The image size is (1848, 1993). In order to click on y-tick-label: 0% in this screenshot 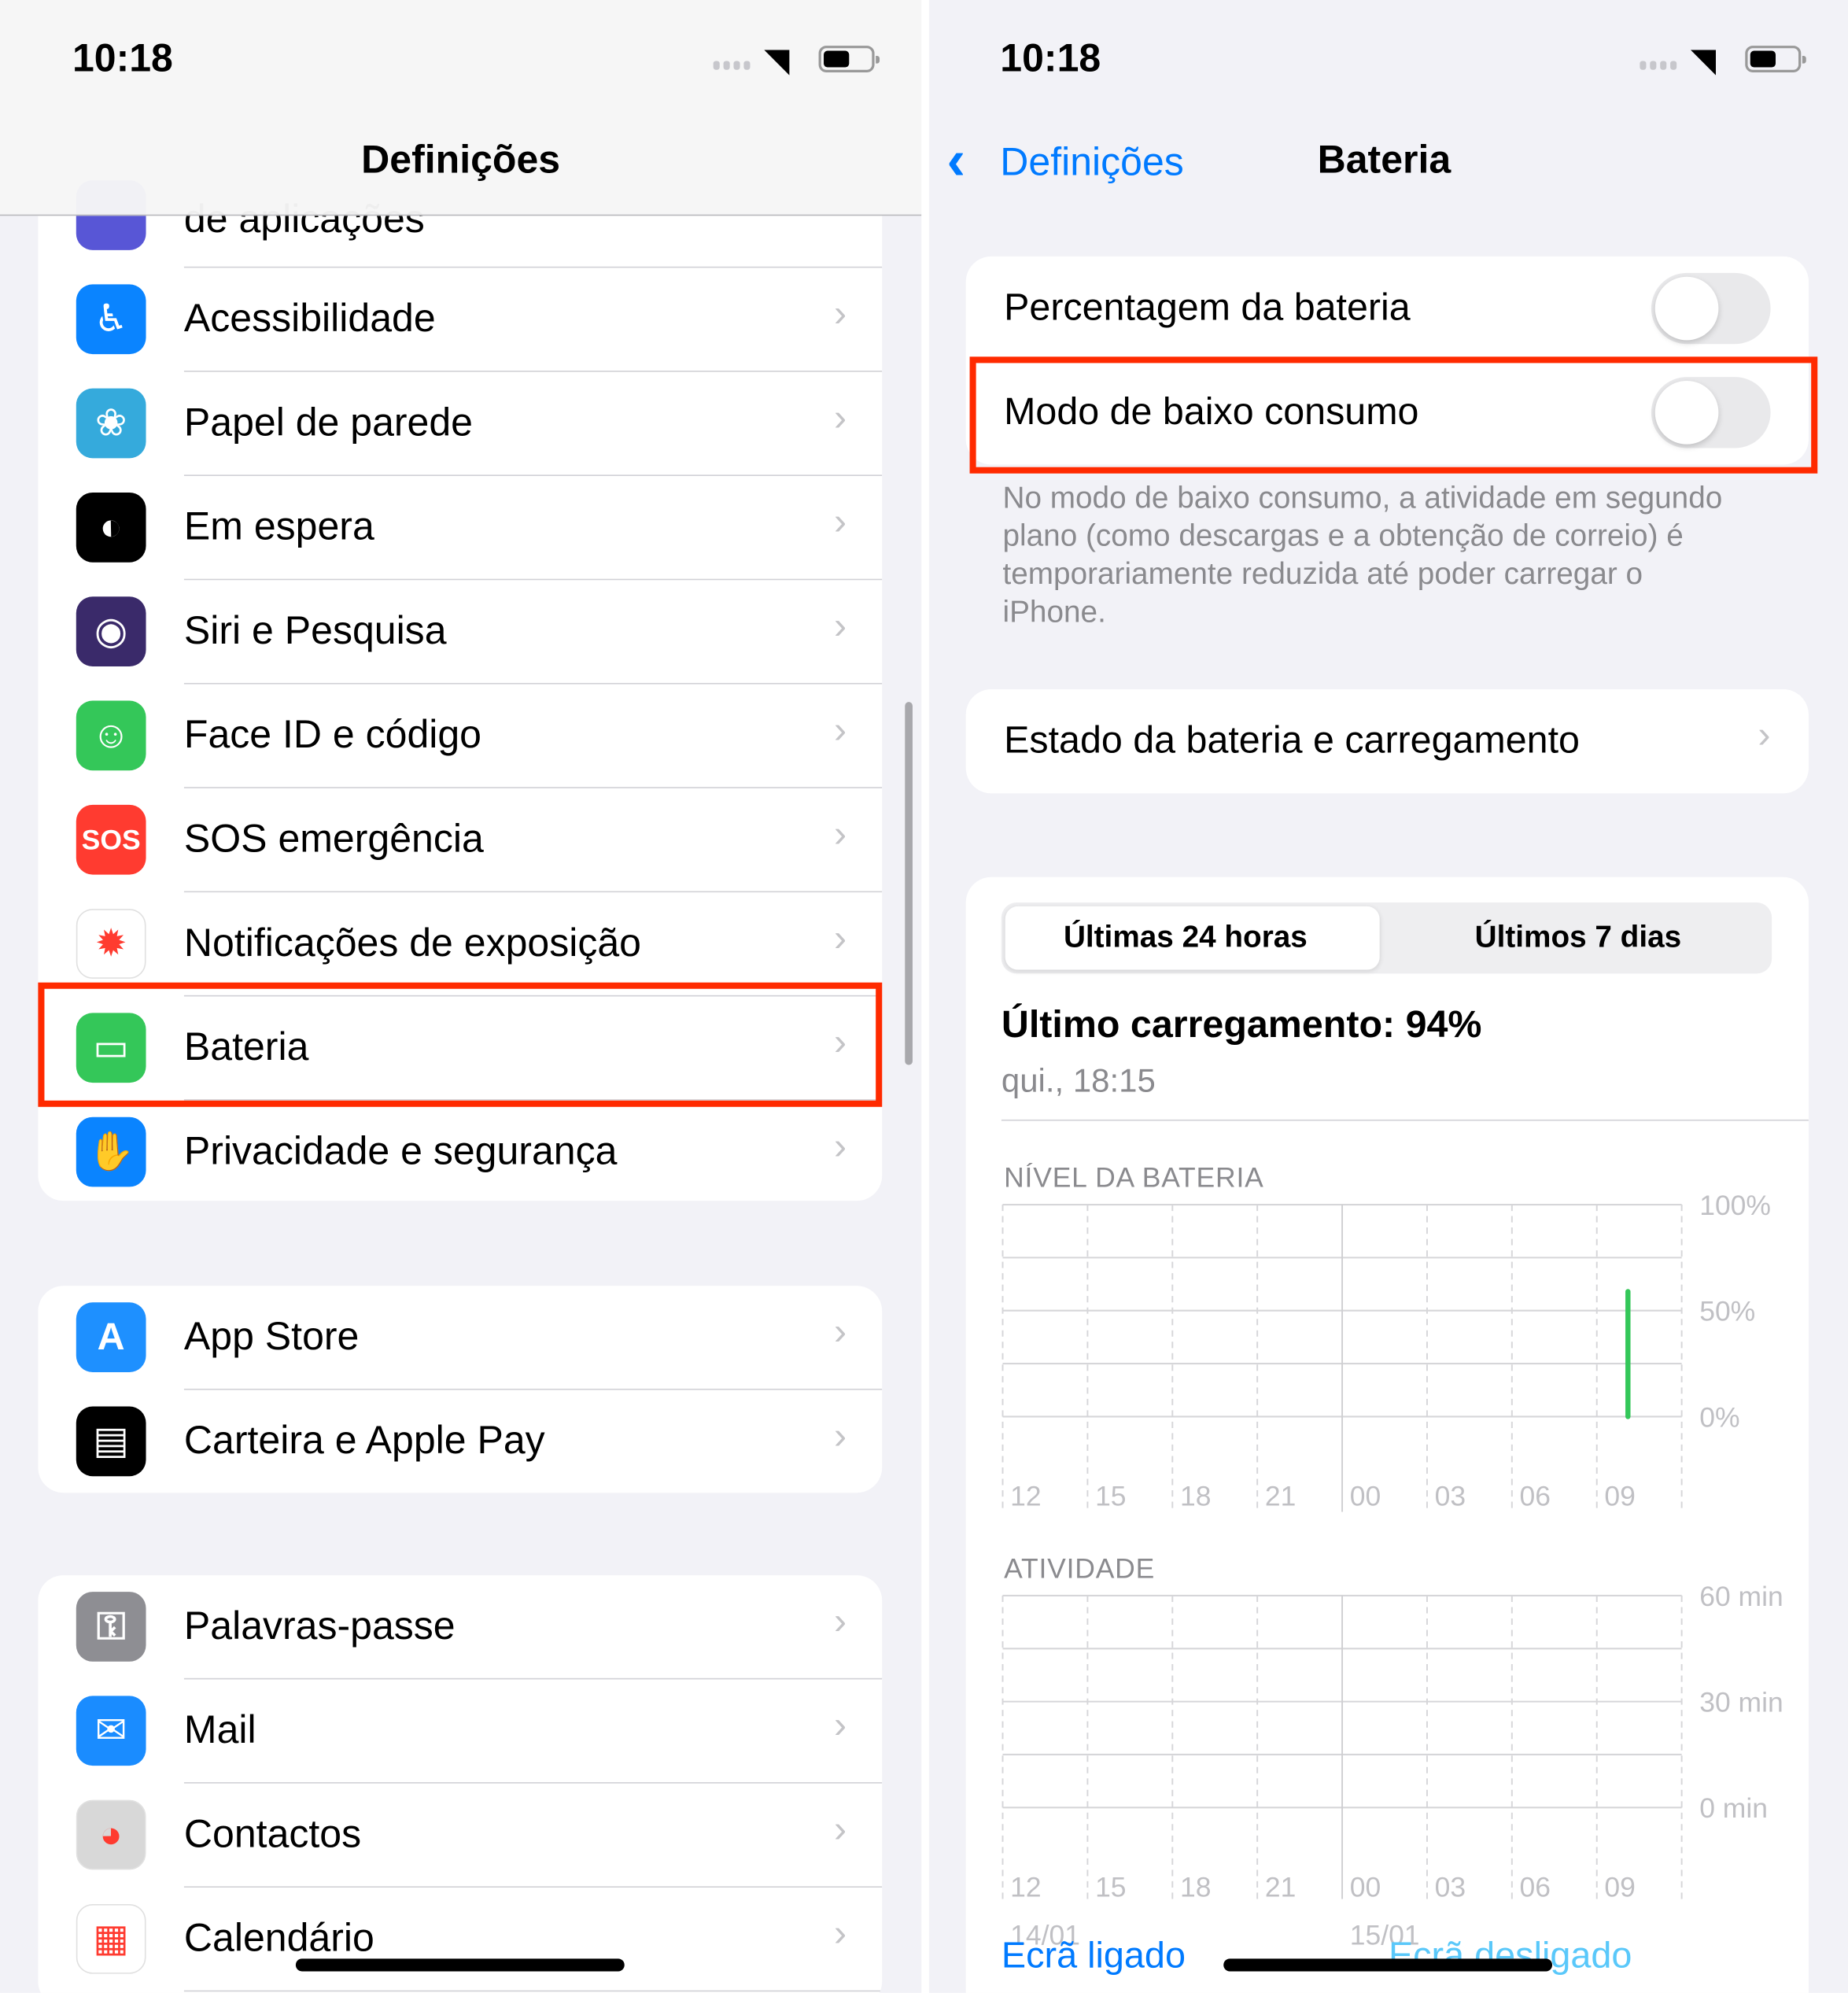, I will do `click(1719, 1417)`.